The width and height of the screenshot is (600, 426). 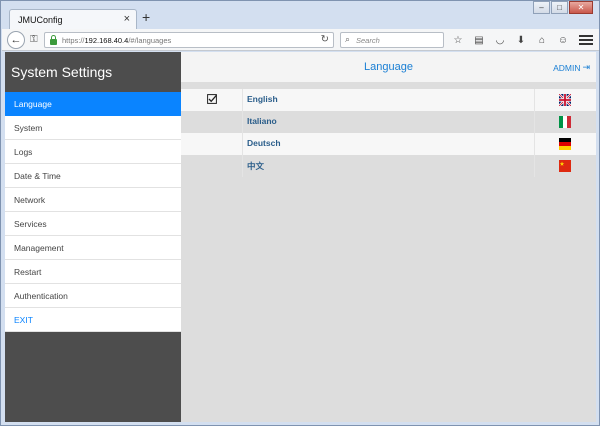 I want to click on sidebar-item-restart: Restart, so click(x=93, y=272).